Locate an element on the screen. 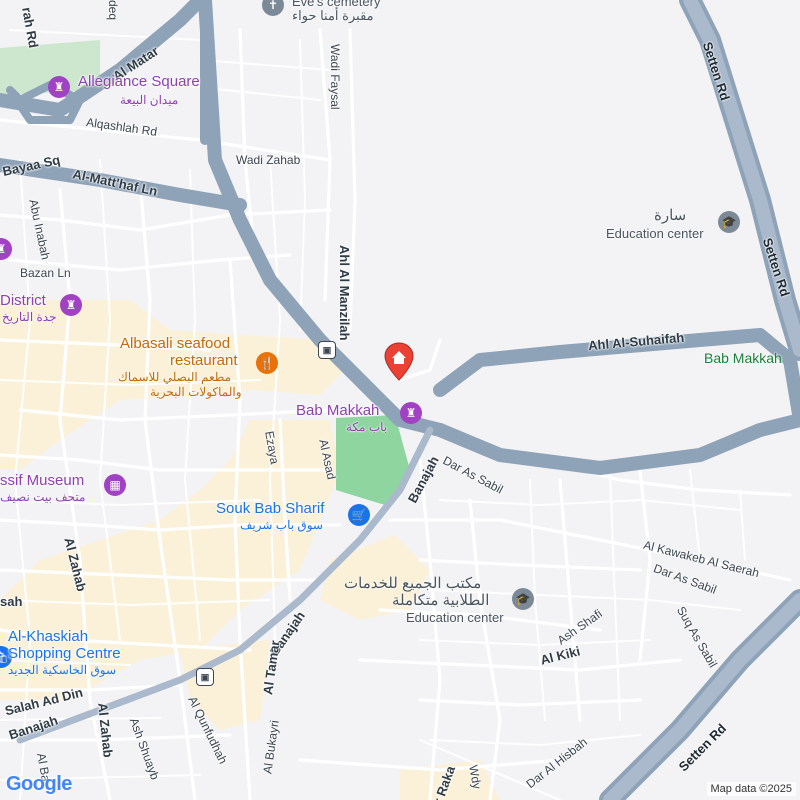  location-pin-icon is located at coordinates (399, 362).